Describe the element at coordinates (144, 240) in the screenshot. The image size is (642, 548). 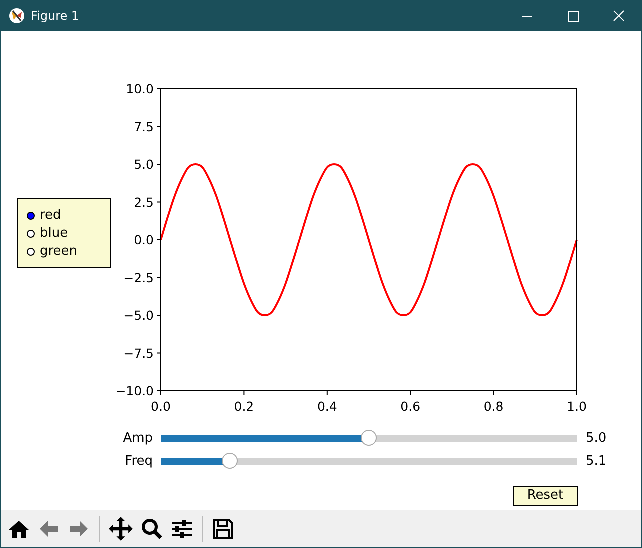
I see `y-tick-label: 0.0` at that location.